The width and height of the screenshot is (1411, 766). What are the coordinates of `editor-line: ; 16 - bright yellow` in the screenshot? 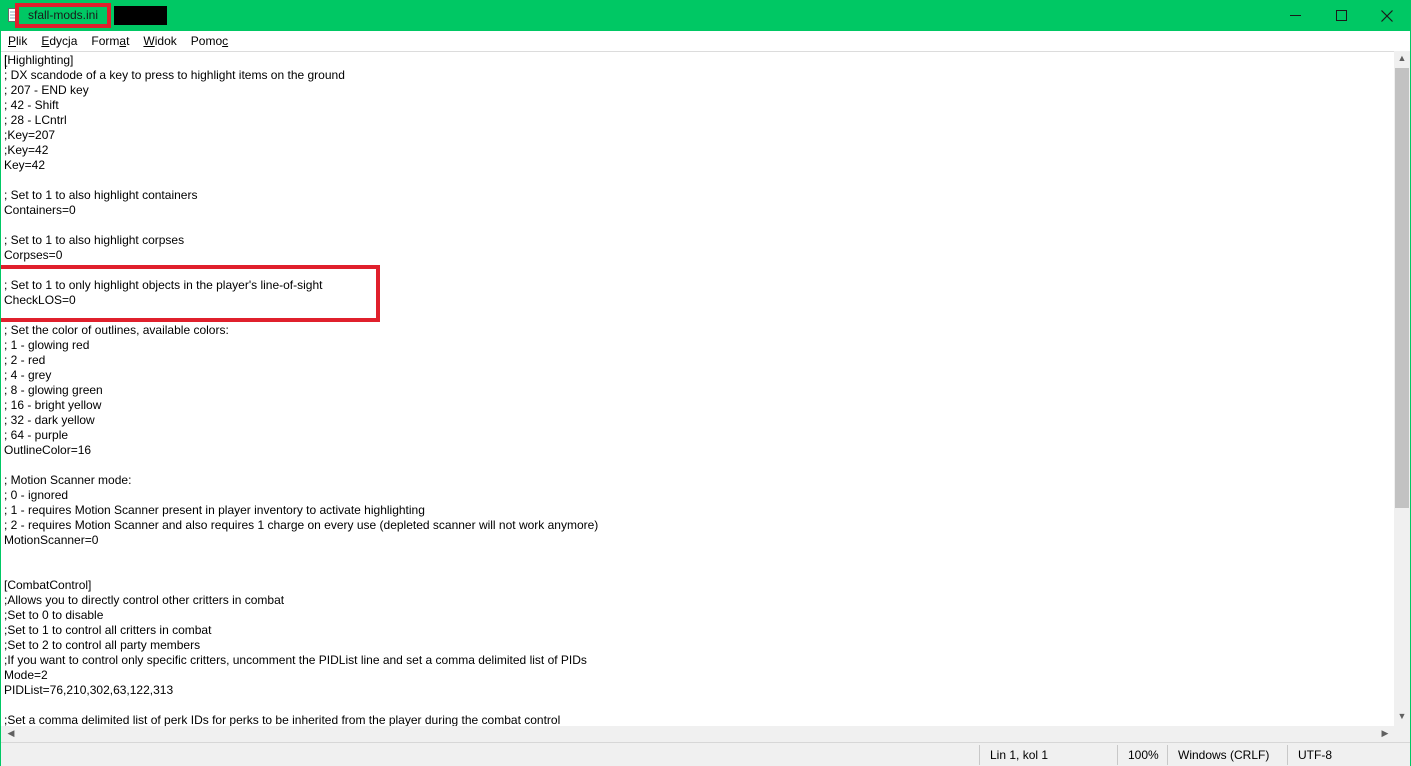 It's located at (53, 405).